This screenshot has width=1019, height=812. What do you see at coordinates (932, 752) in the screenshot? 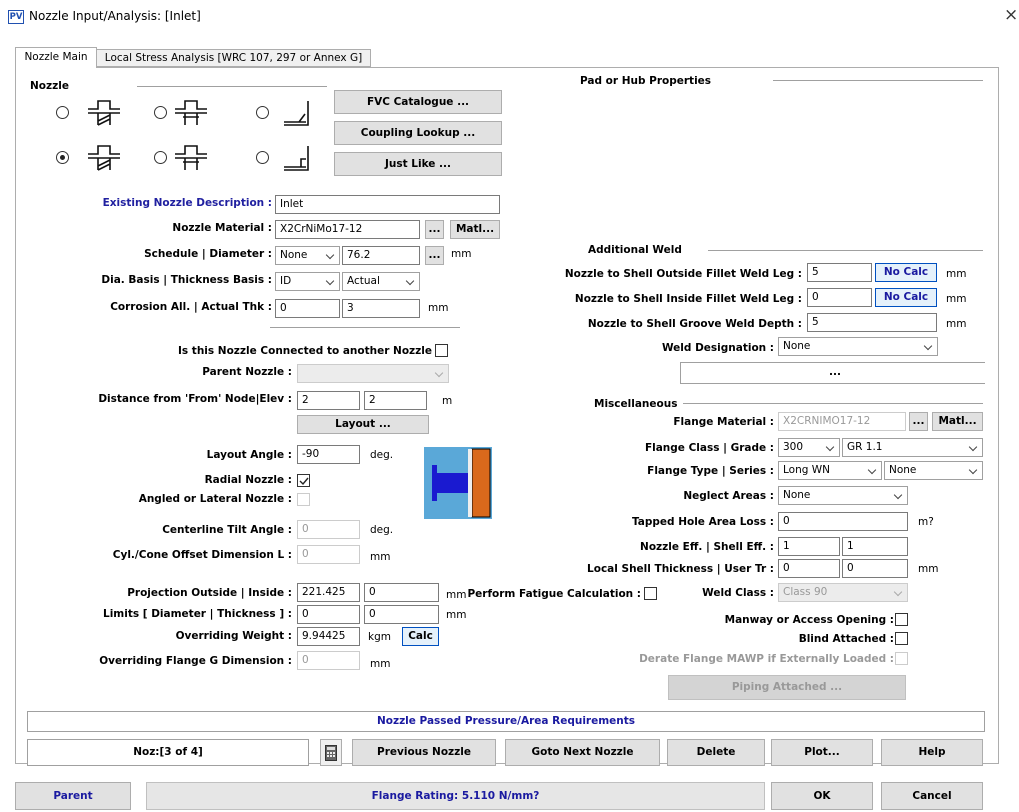
I see `help-button: Help` at bounding box center [932, 752].